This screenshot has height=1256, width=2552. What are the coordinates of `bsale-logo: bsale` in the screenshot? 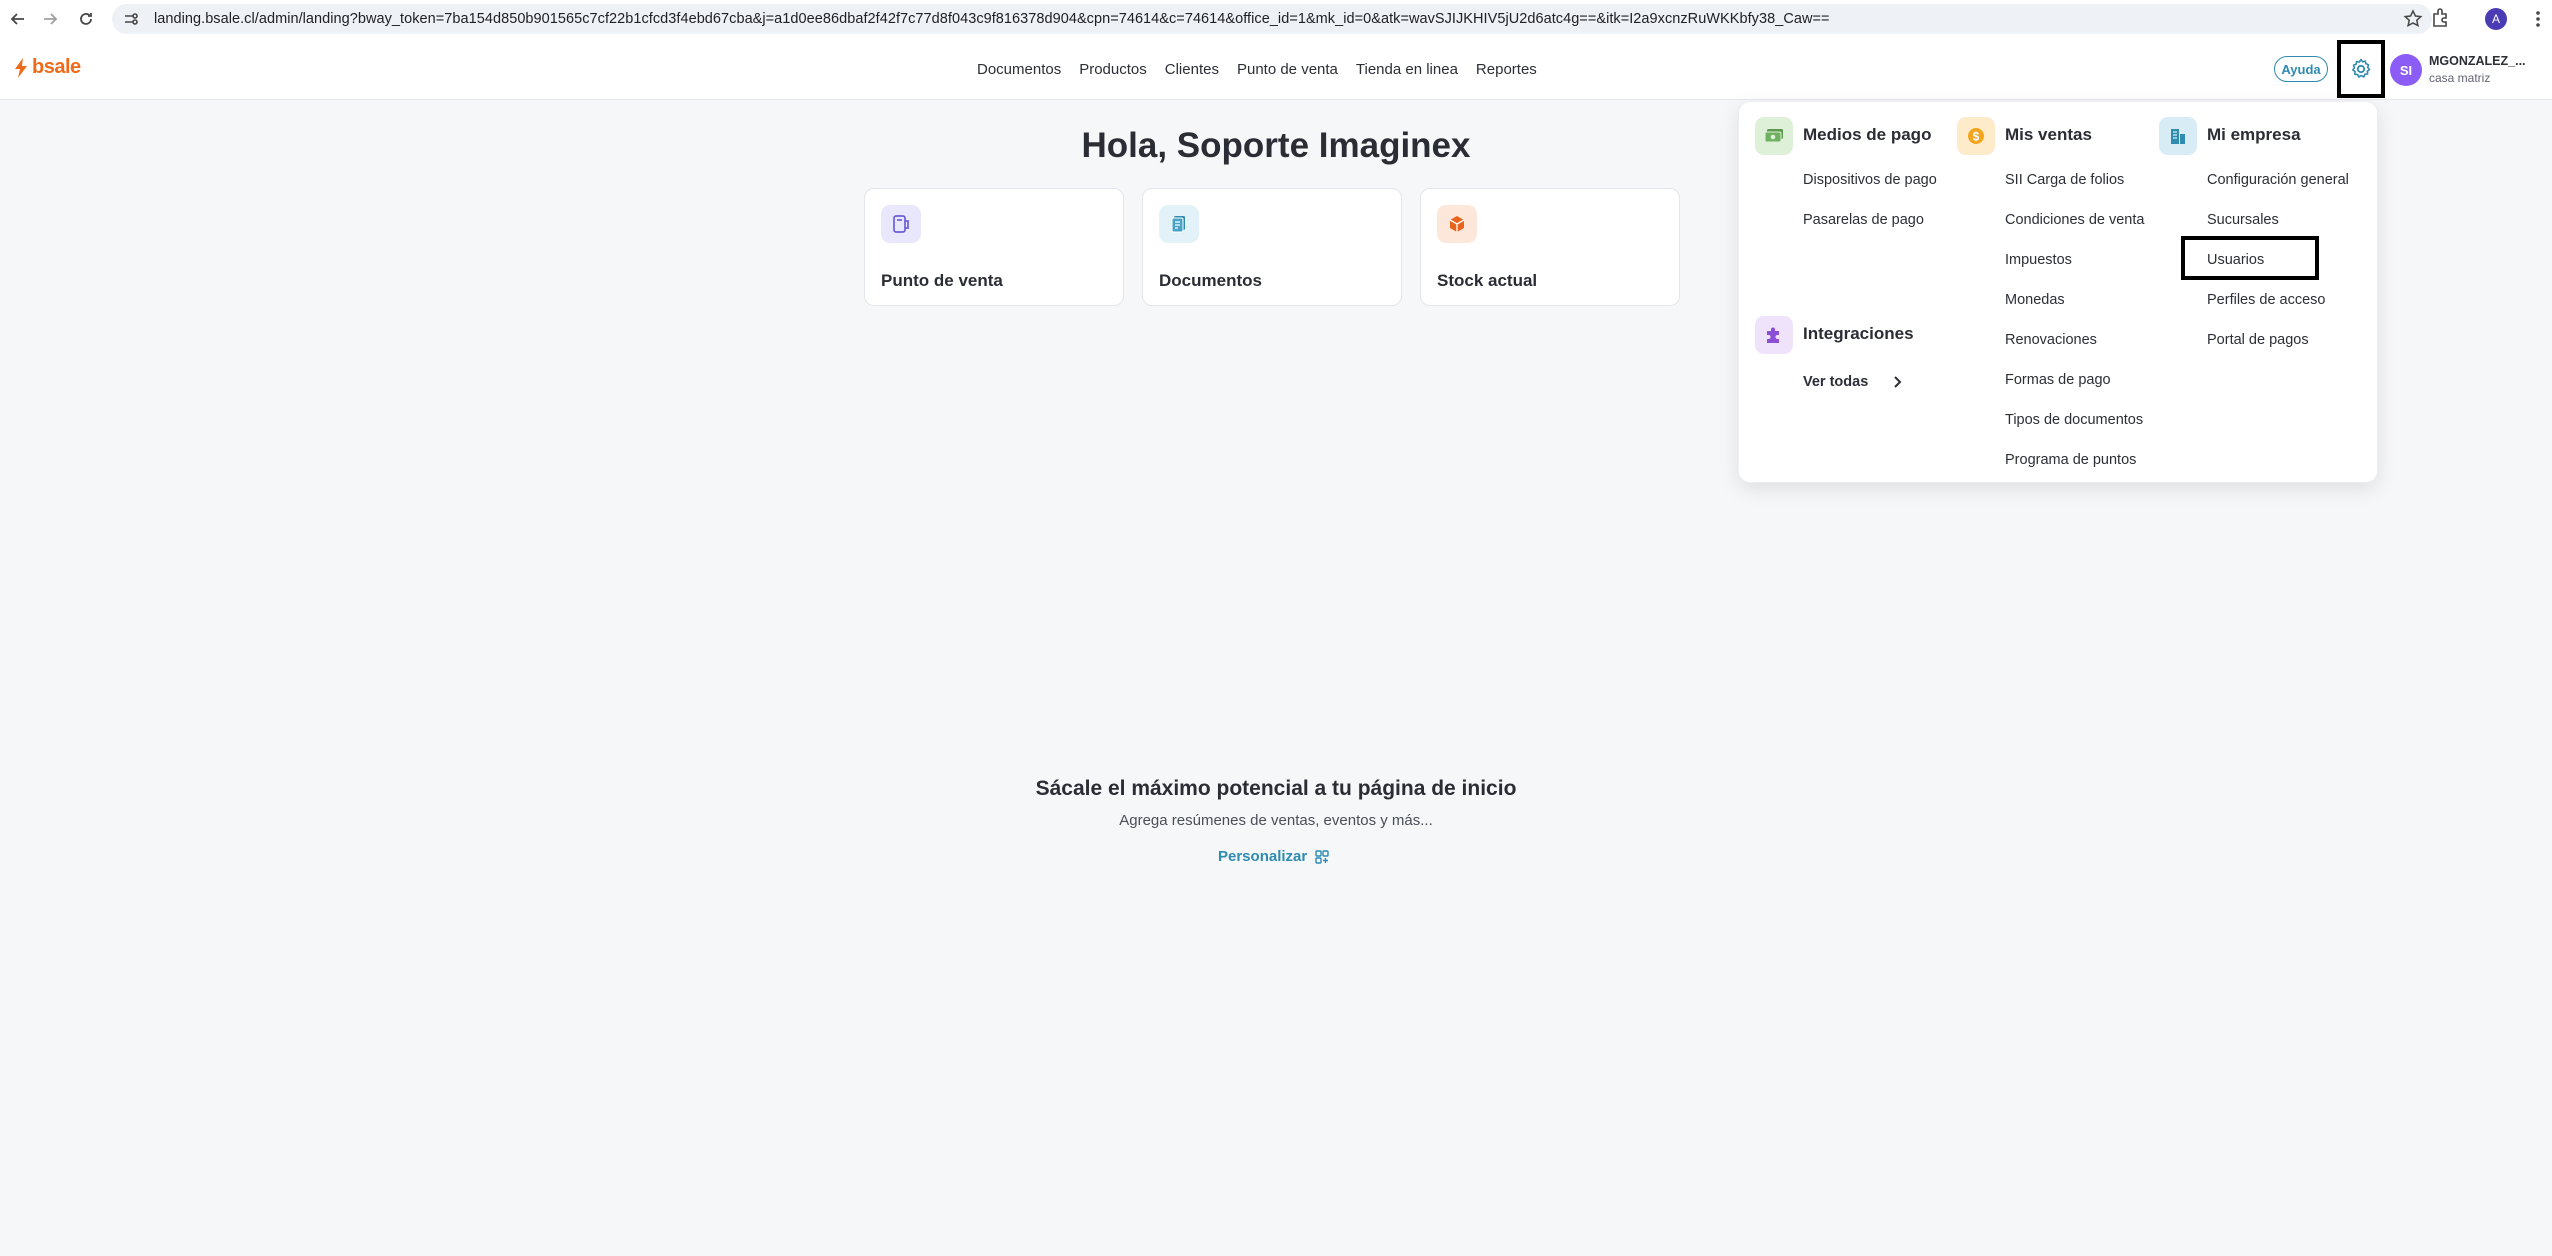 It's located at (47, 67).